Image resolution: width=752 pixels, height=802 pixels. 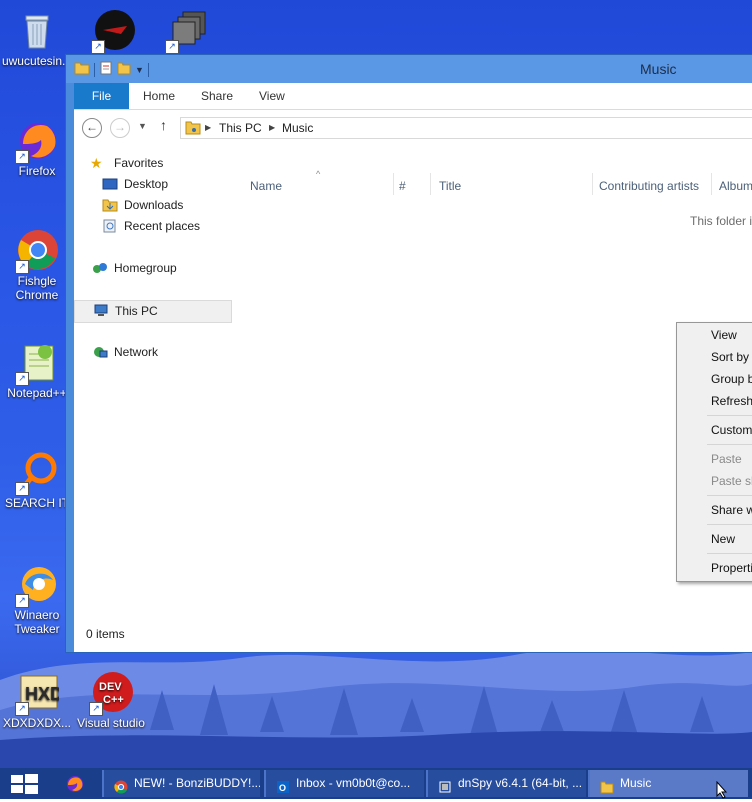 What do you see at coordinates (272, 96) in the screenshot?
I see `tab-view: View` at bounding box center [272, 96].